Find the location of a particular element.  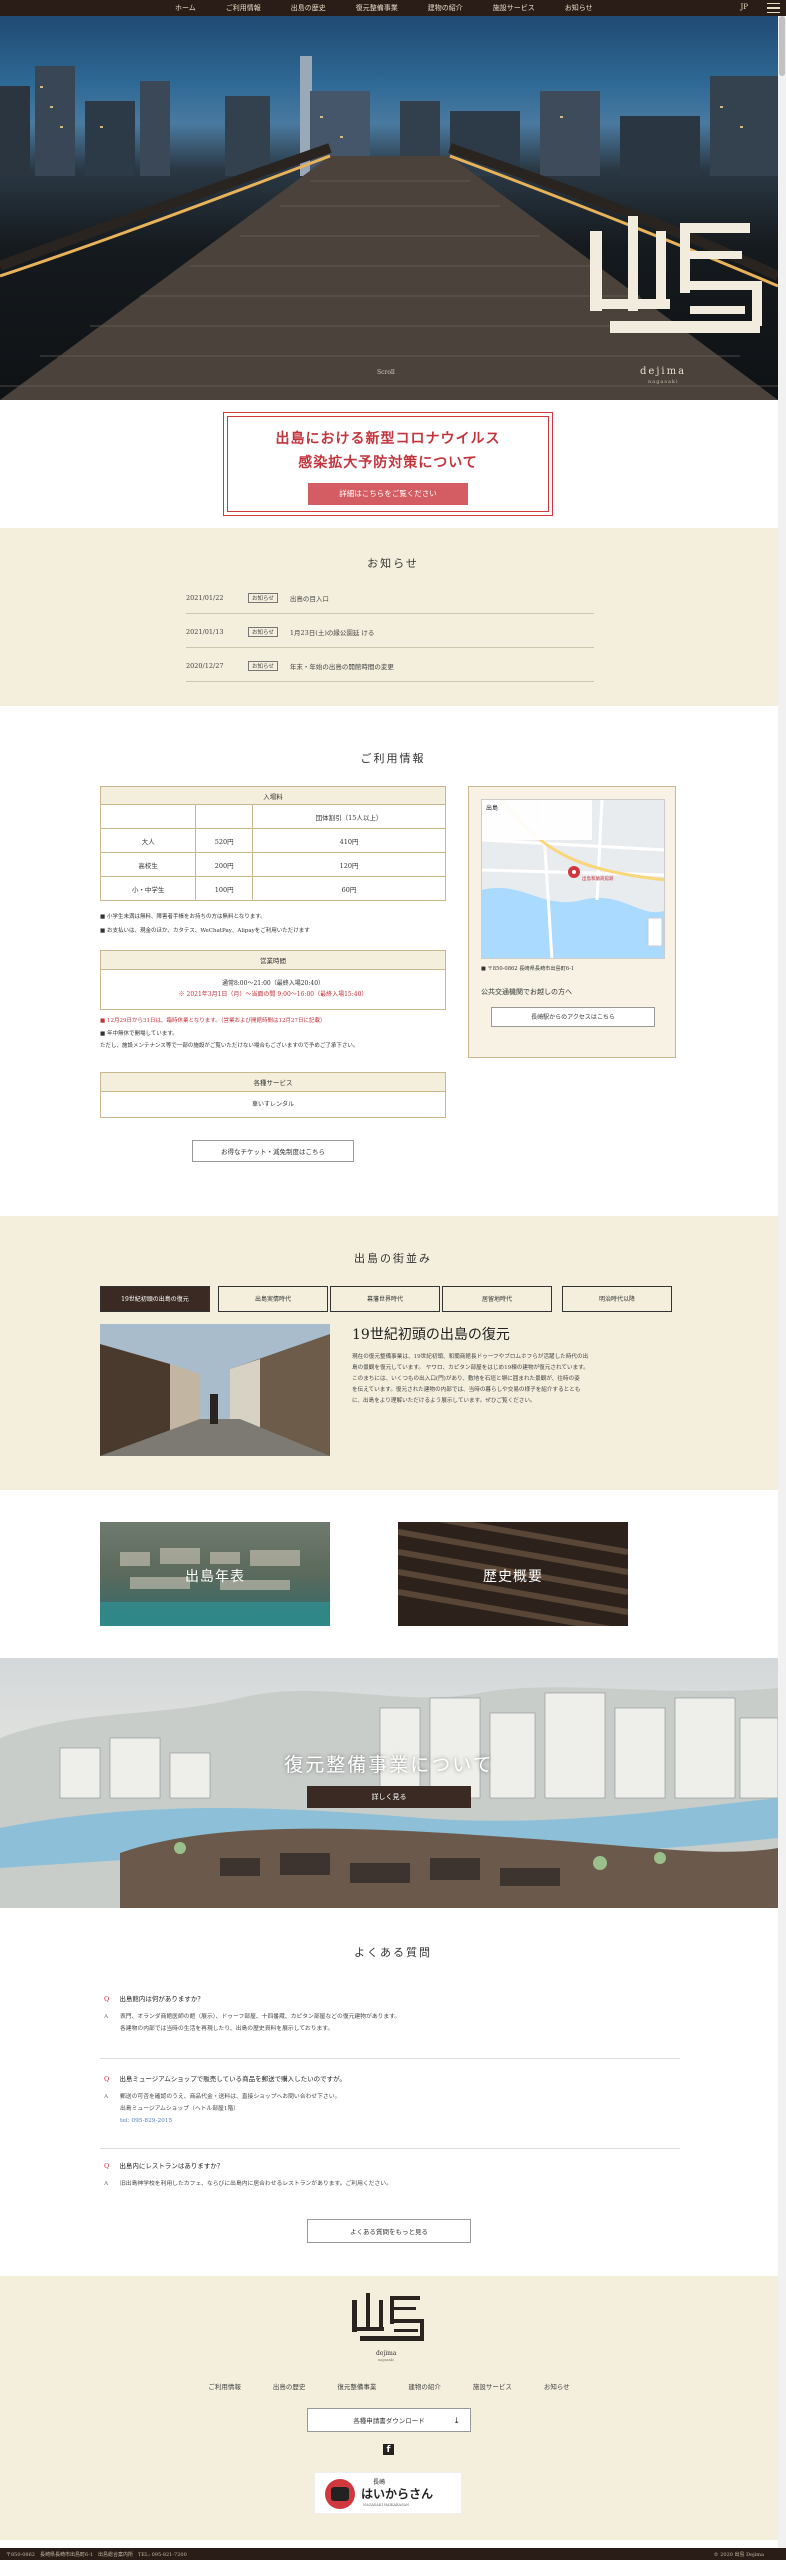

history-card: 歴史概要 is located at coordinates (513, 1574).